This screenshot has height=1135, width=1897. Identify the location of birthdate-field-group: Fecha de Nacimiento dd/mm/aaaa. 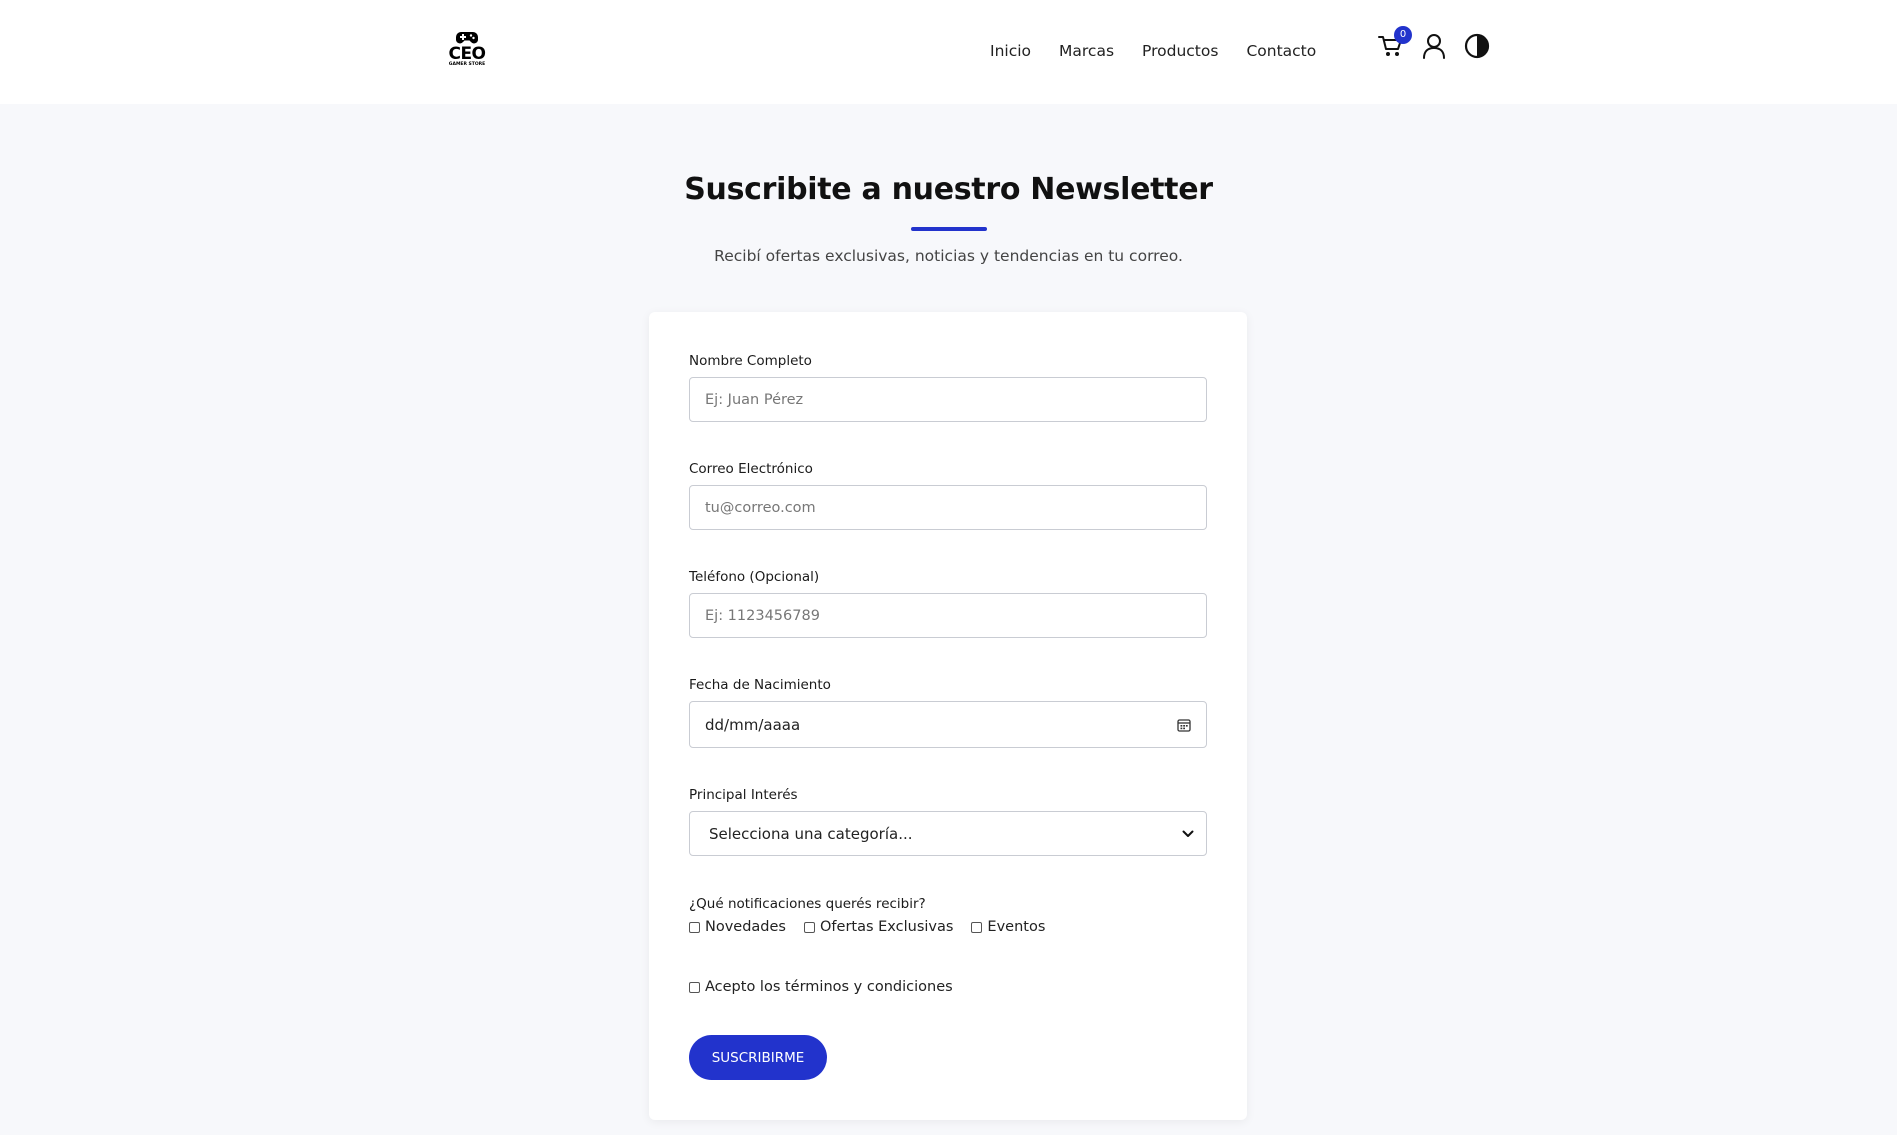
(948, 712).